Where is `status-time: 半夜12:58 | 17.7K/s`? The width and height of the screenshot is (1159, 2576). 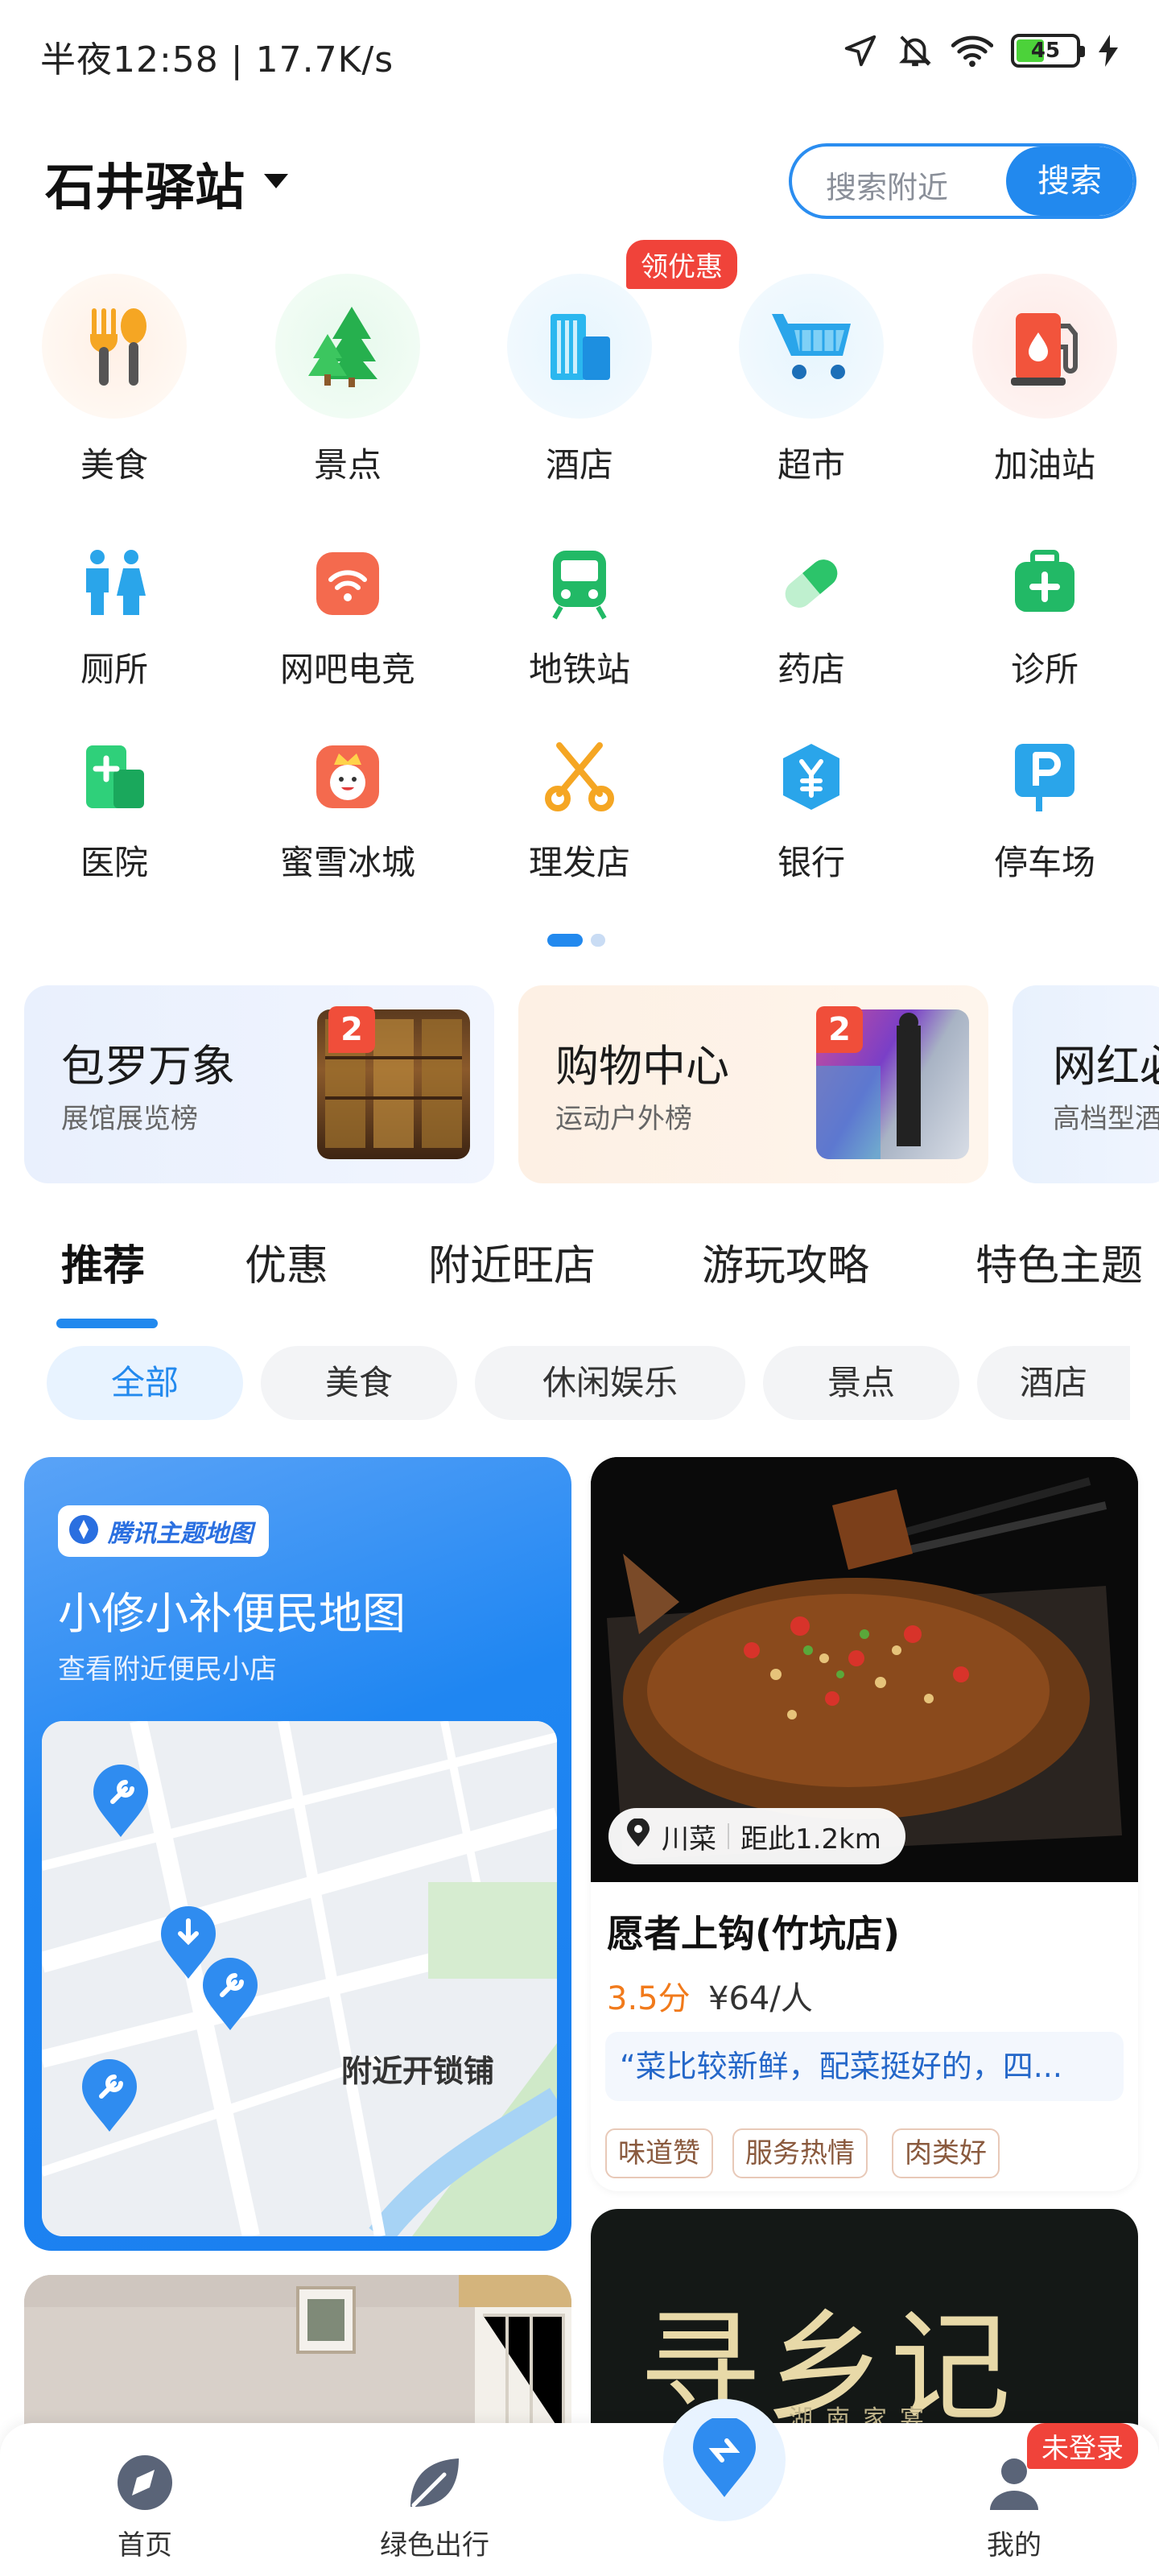 status-time: 半夜12:58 | 17.7K/s is located at coordinates (217, 59).